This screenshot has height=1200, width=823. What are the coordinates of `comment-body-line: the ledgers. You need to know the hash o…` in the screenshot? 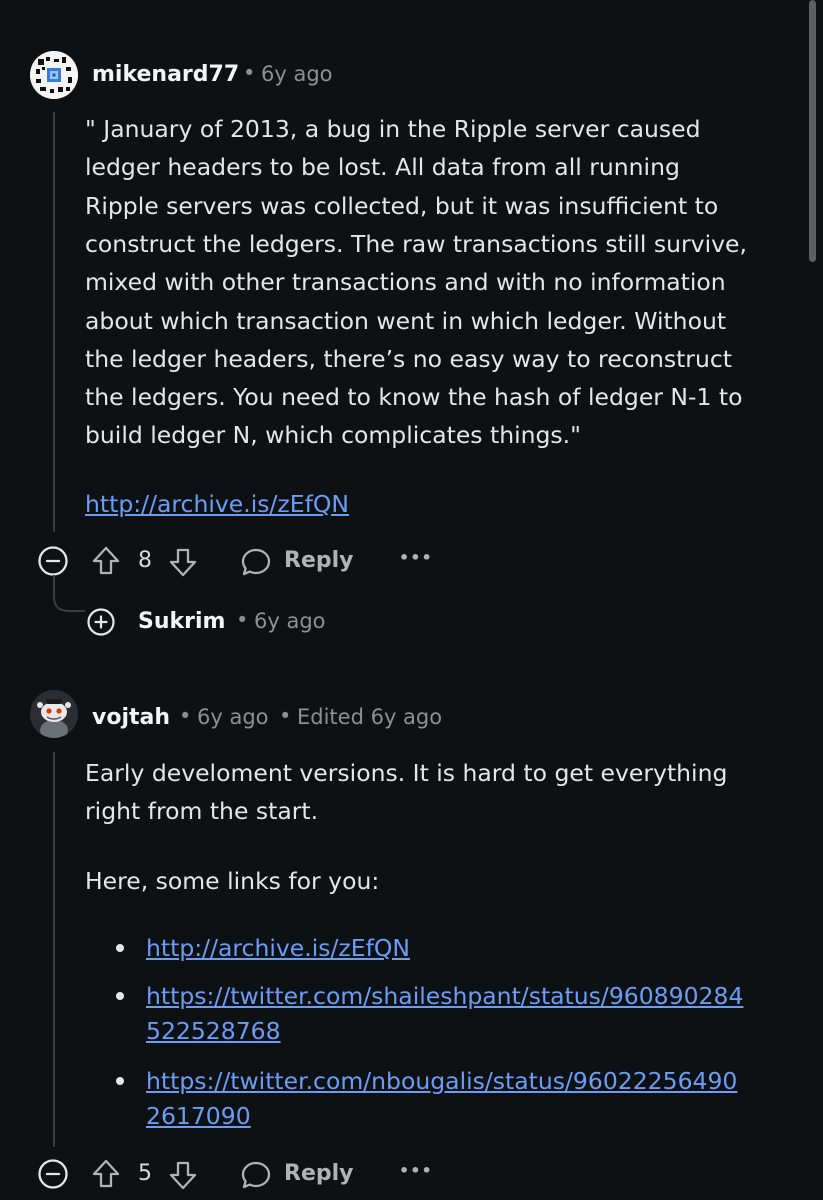 It's located at (414, 397).